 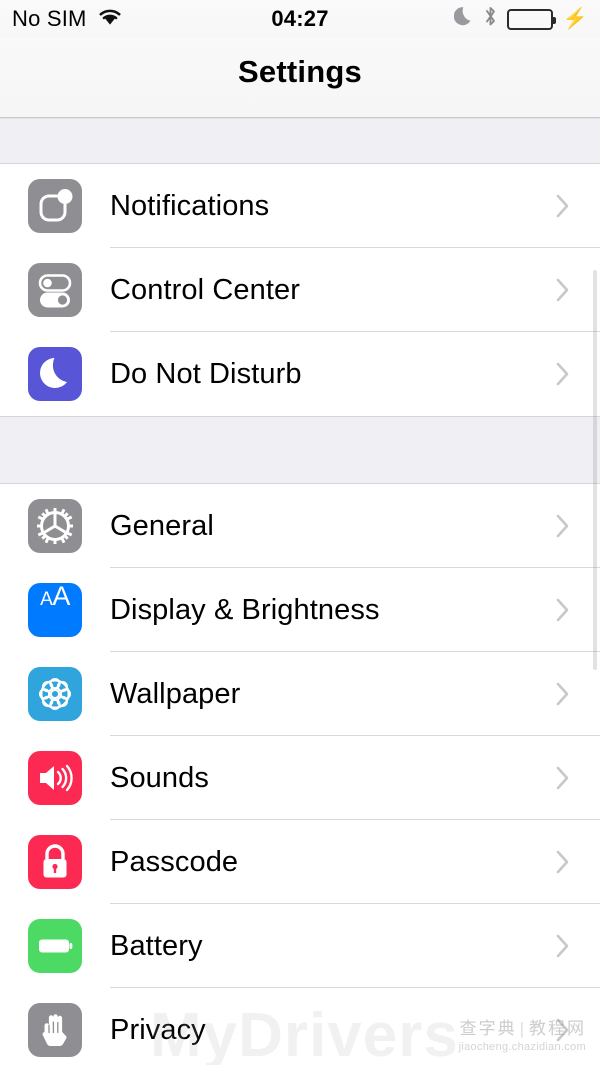 I want to click on row-label: Control Center, so click(x=205, y=289).